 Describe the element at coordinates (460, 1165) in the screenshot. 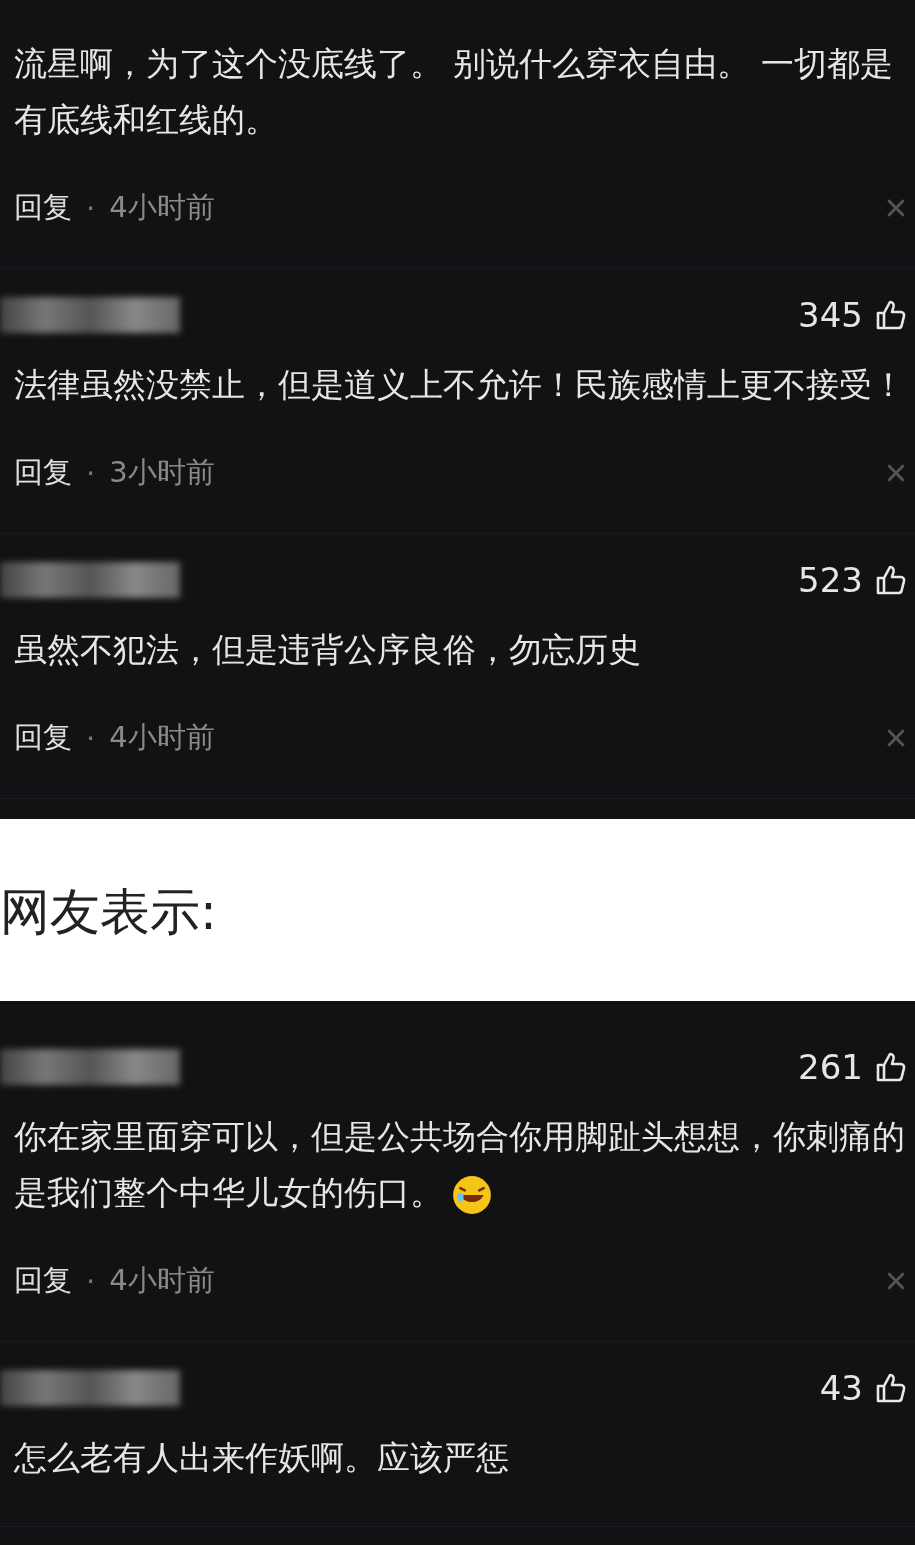

I see `comment-text: 你在家里面穿可以，但是公共场合你用脚趾头想想，你刺痛的是我们整个中华儿女的伤口。` at that location.